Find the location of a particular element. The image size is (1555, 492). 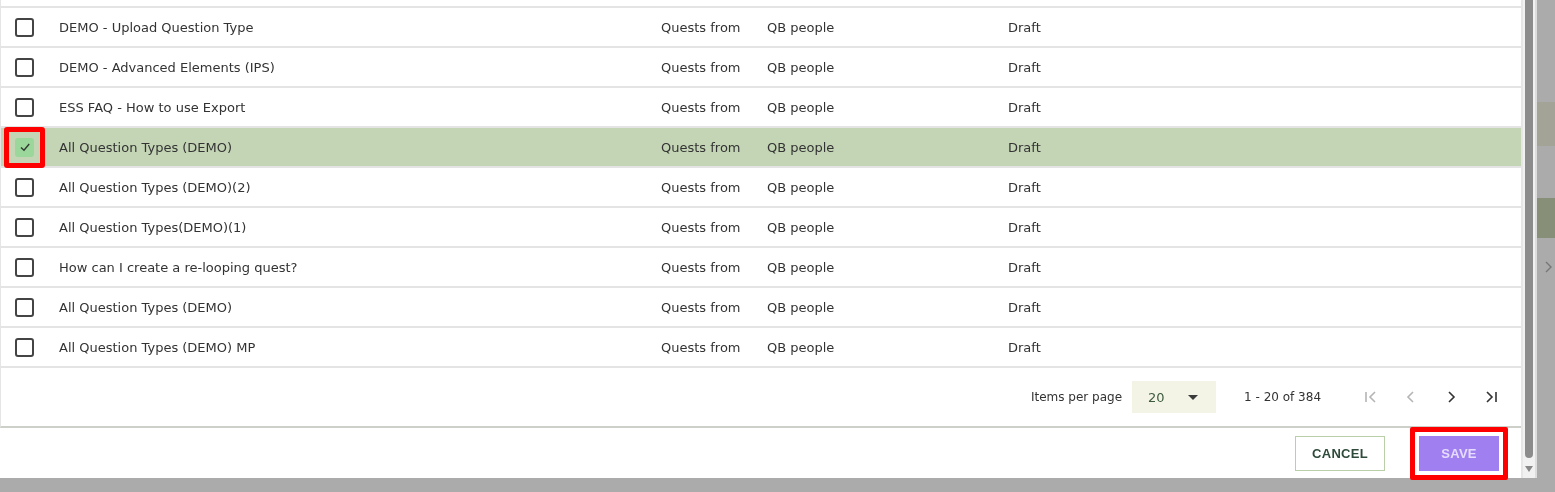

table-cell-text: All Question Types(DEMO)(1) is located at coordinates (153, 227).